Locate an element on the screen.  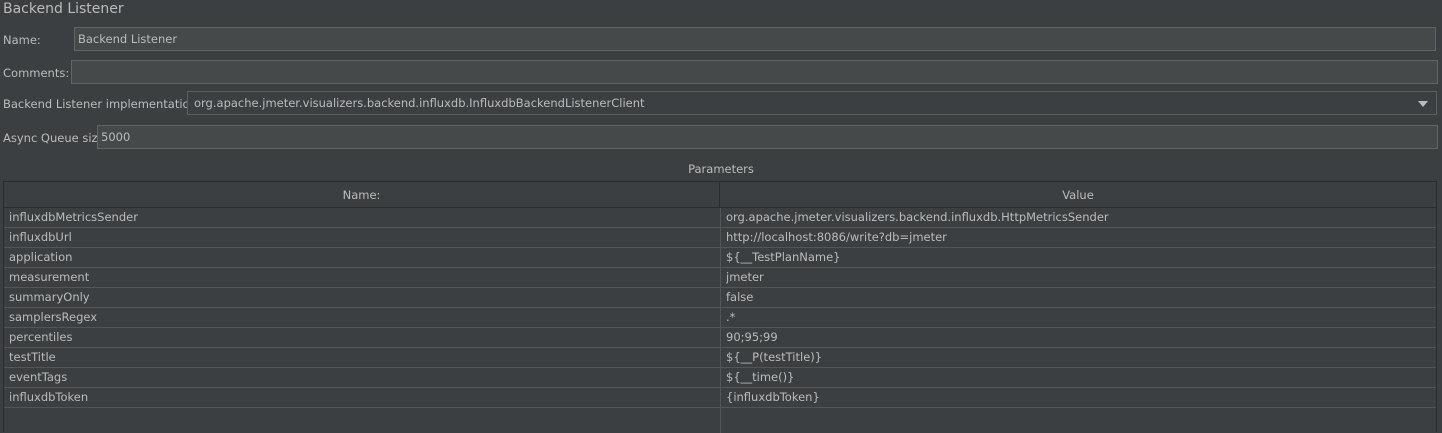
param-value-cell: http://localhost:8086/write?db=jmeter is located at coordinates (1079, 237).